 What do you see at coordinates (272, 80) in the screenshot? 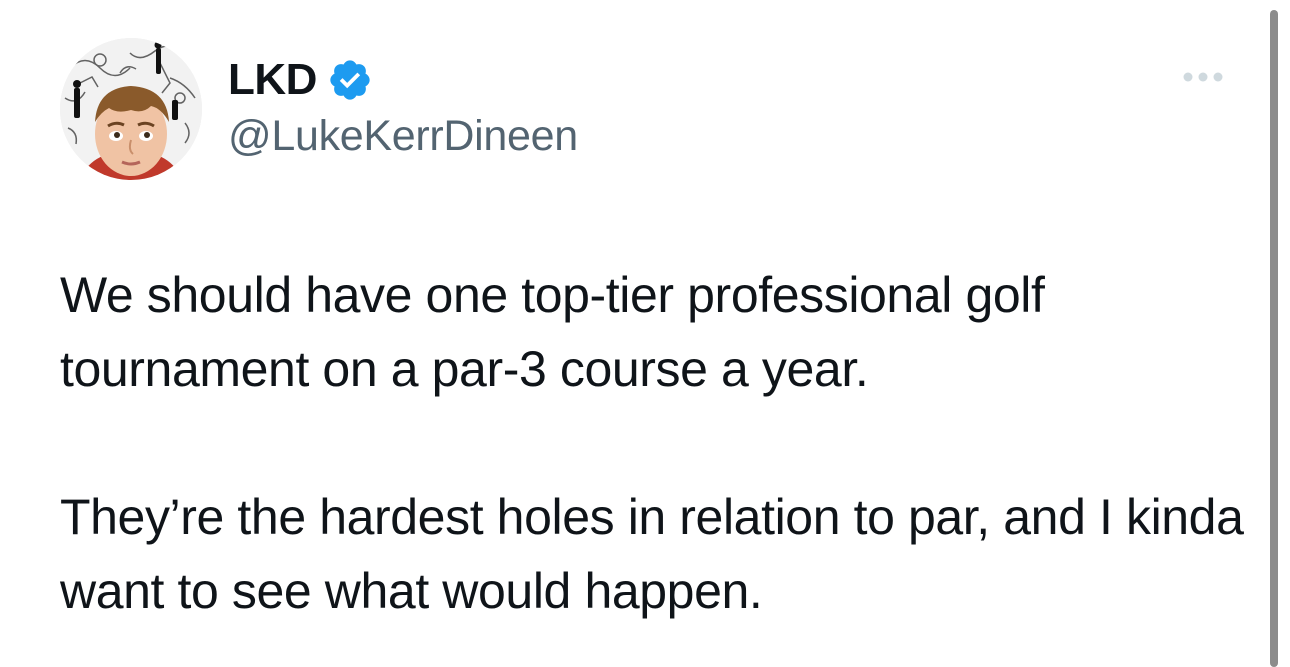
I see `display-name: LKD` at bounding box center [272, 80].